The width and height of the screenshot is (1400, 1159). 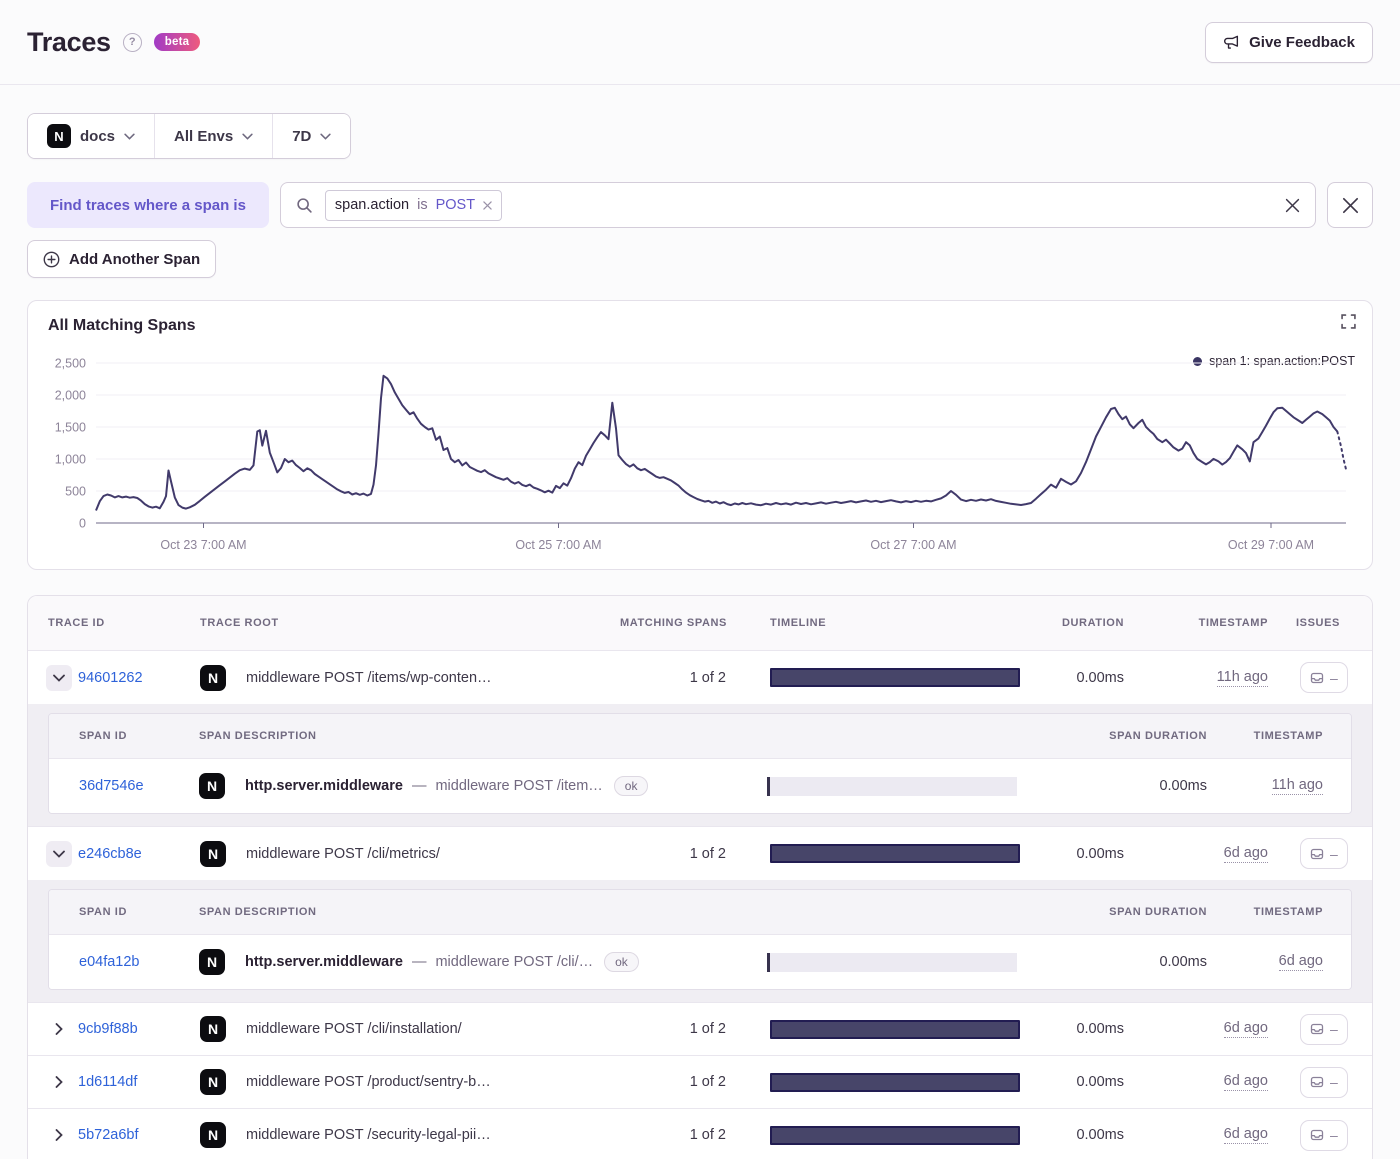 I want to click on col-trace-id: TRACE ID, so click(x=76, y=623).